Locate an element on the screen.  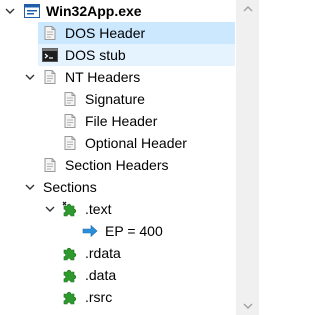
tree-item-label: .text is located at coordinates (98, 209).